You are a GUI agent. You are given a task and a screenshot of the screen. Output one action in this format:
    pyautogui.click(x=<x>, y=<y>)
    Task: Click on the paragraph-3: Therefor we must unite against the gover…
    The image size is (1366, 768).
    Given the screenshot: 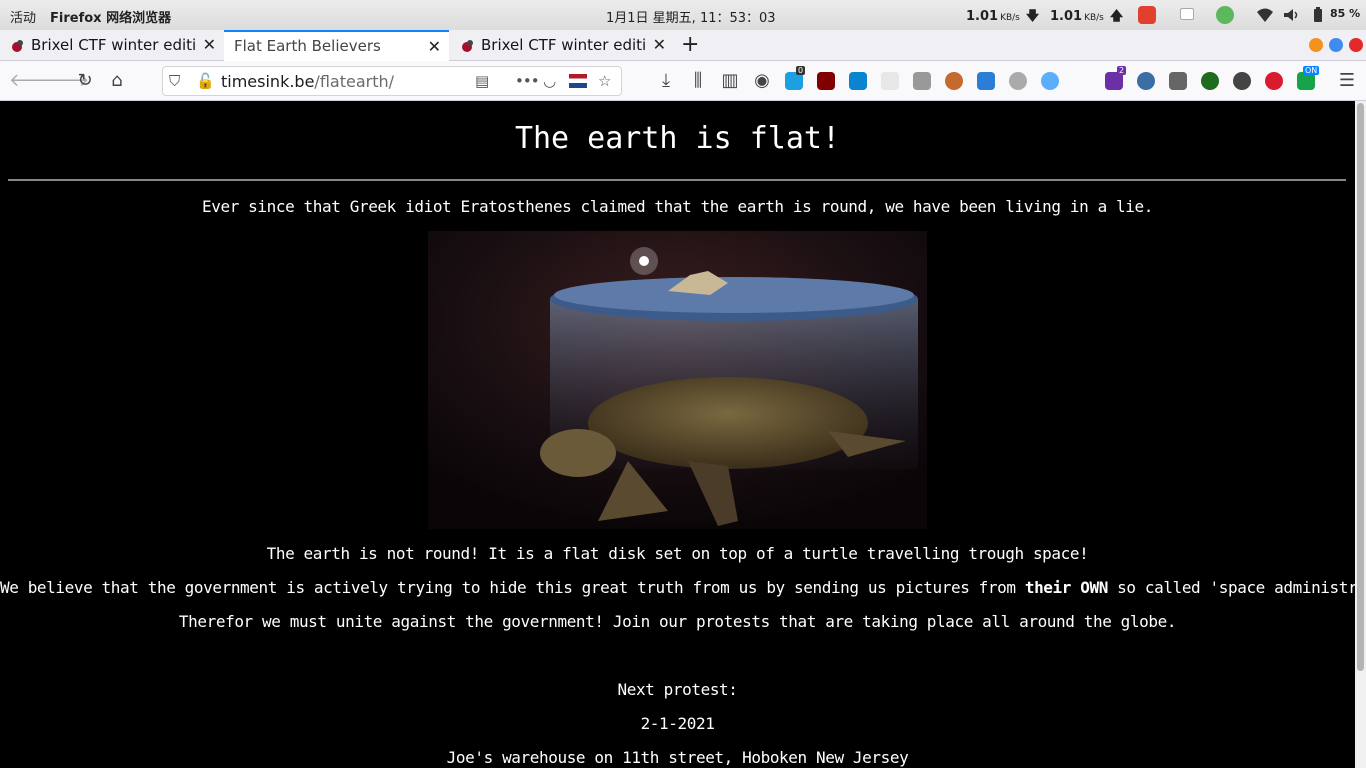 What is the action you would take?
    pyautogui.click(x=677, y=621)
    